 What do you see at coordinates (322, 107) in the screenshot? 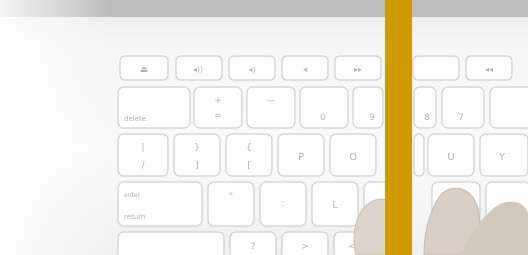
I see `number-row: delete + = — 0 9 8 7` at bounding box center [322, 107].